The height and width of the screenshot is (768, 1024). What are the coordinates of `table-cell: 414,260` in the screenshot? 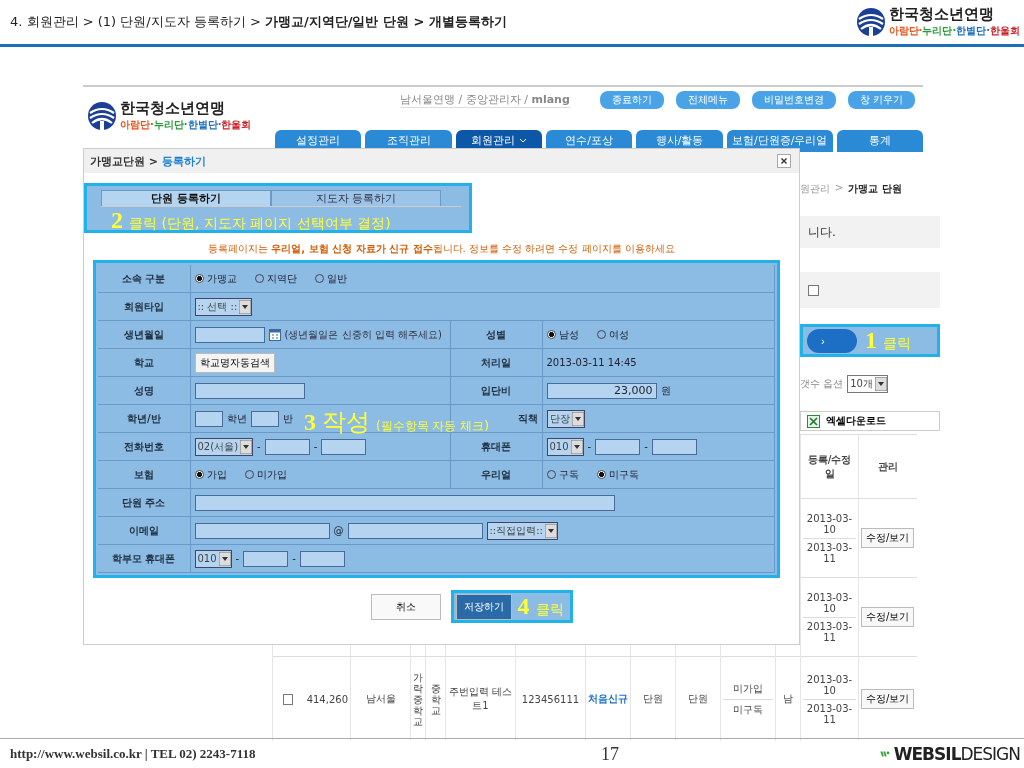 It's located at (327, 699).